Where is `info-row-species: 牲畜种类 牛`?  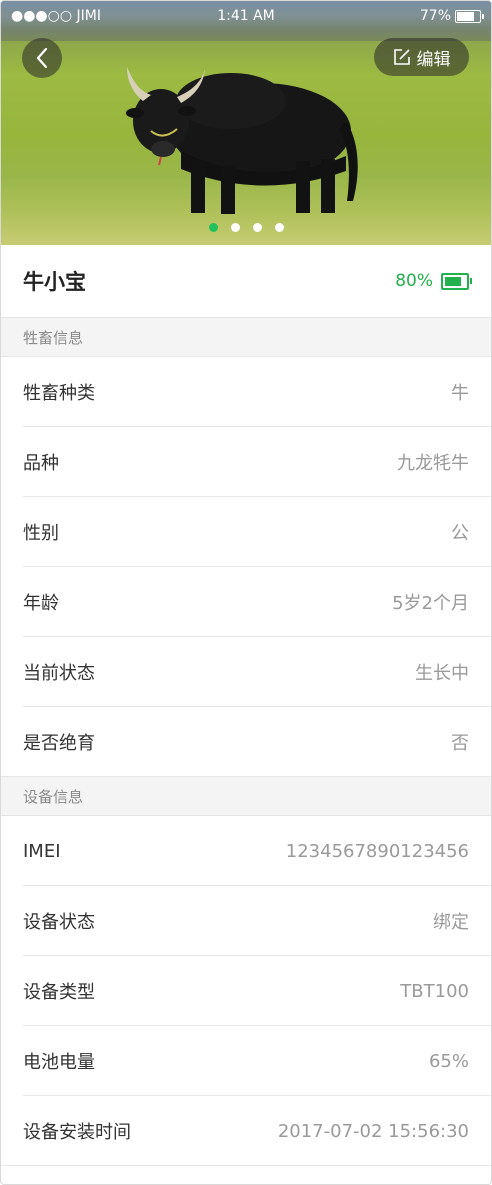 info-row-species: 牲畜种类 牛 is located at coordinates (246, 392).